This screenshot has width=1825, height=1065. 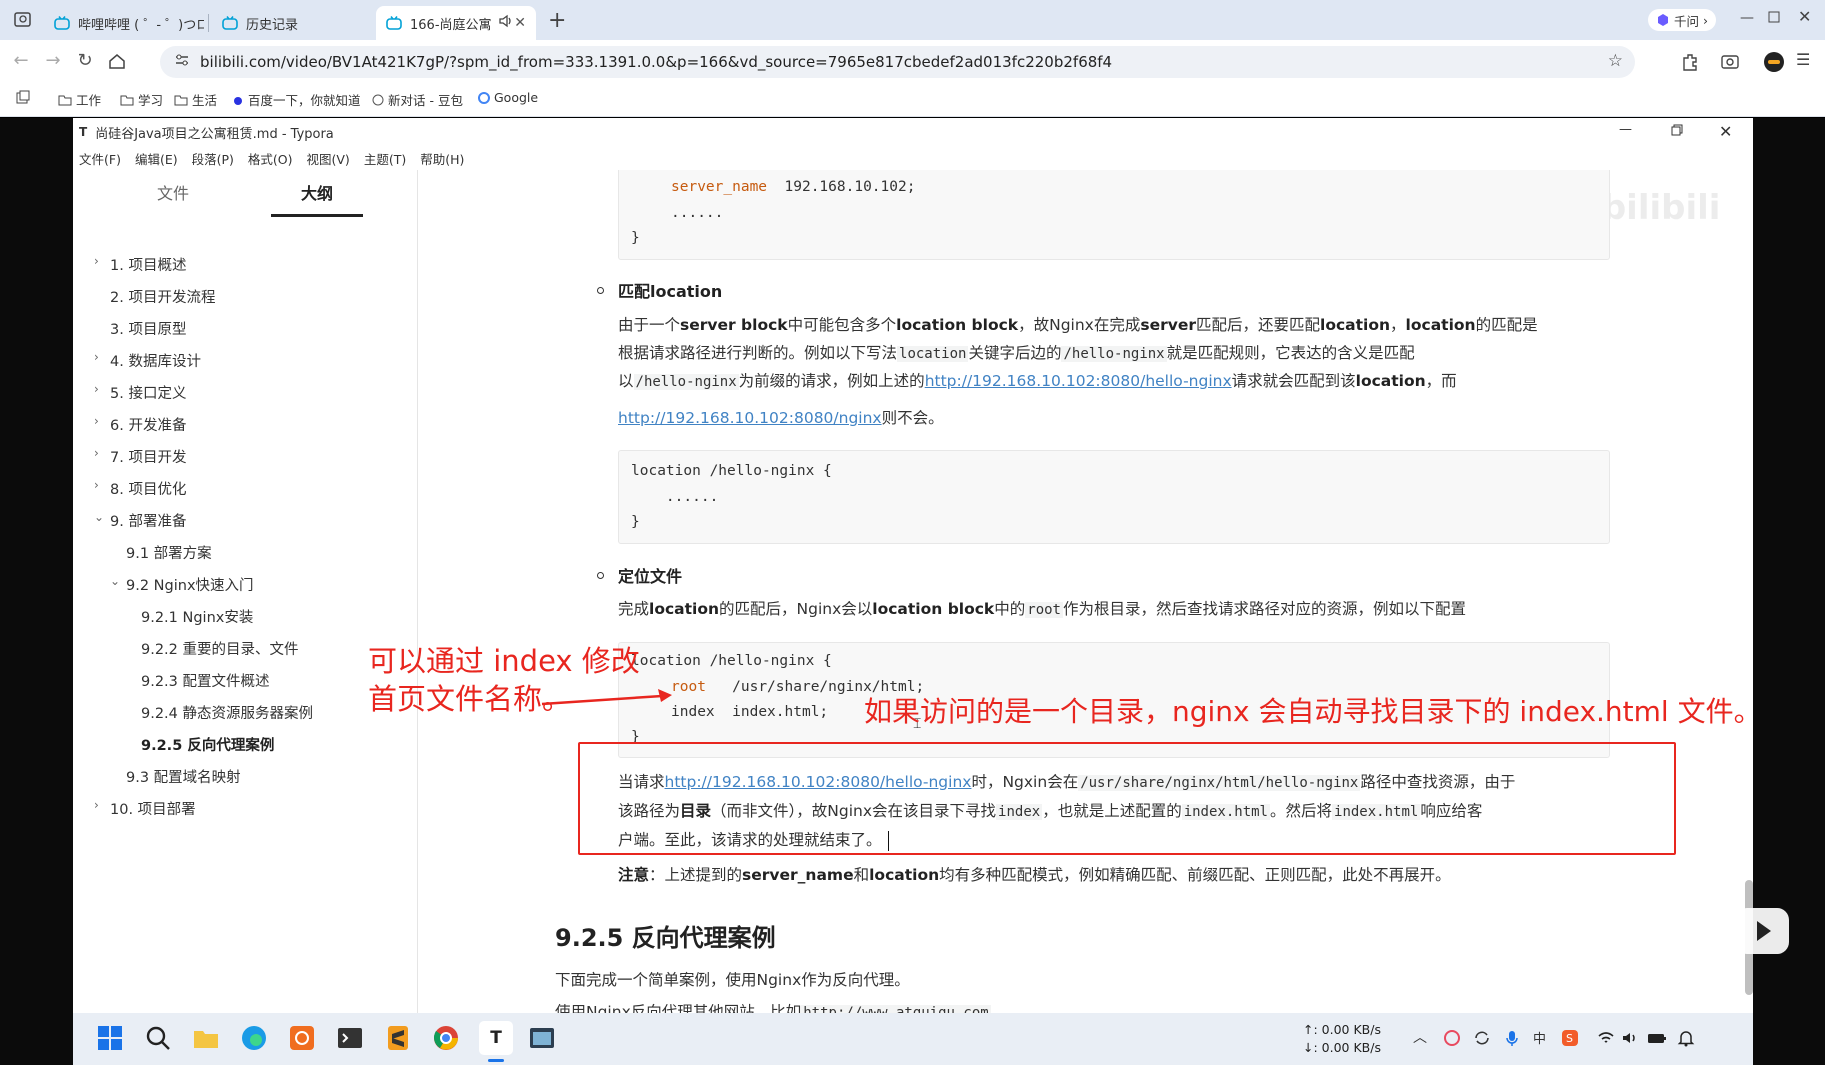 I want to click on profile-avatar, so click(x=1774, y=62).